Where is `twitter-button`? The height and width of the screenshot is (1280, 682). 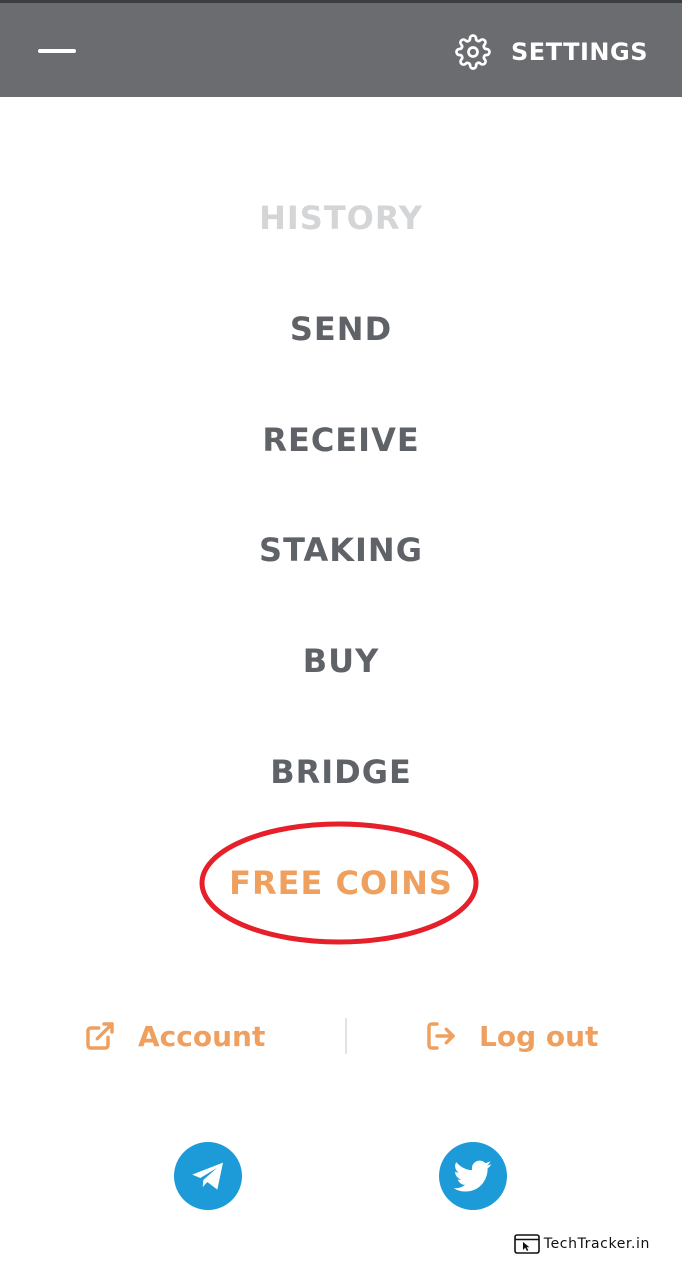 twitter-button is located at coordinates (473, 1176).